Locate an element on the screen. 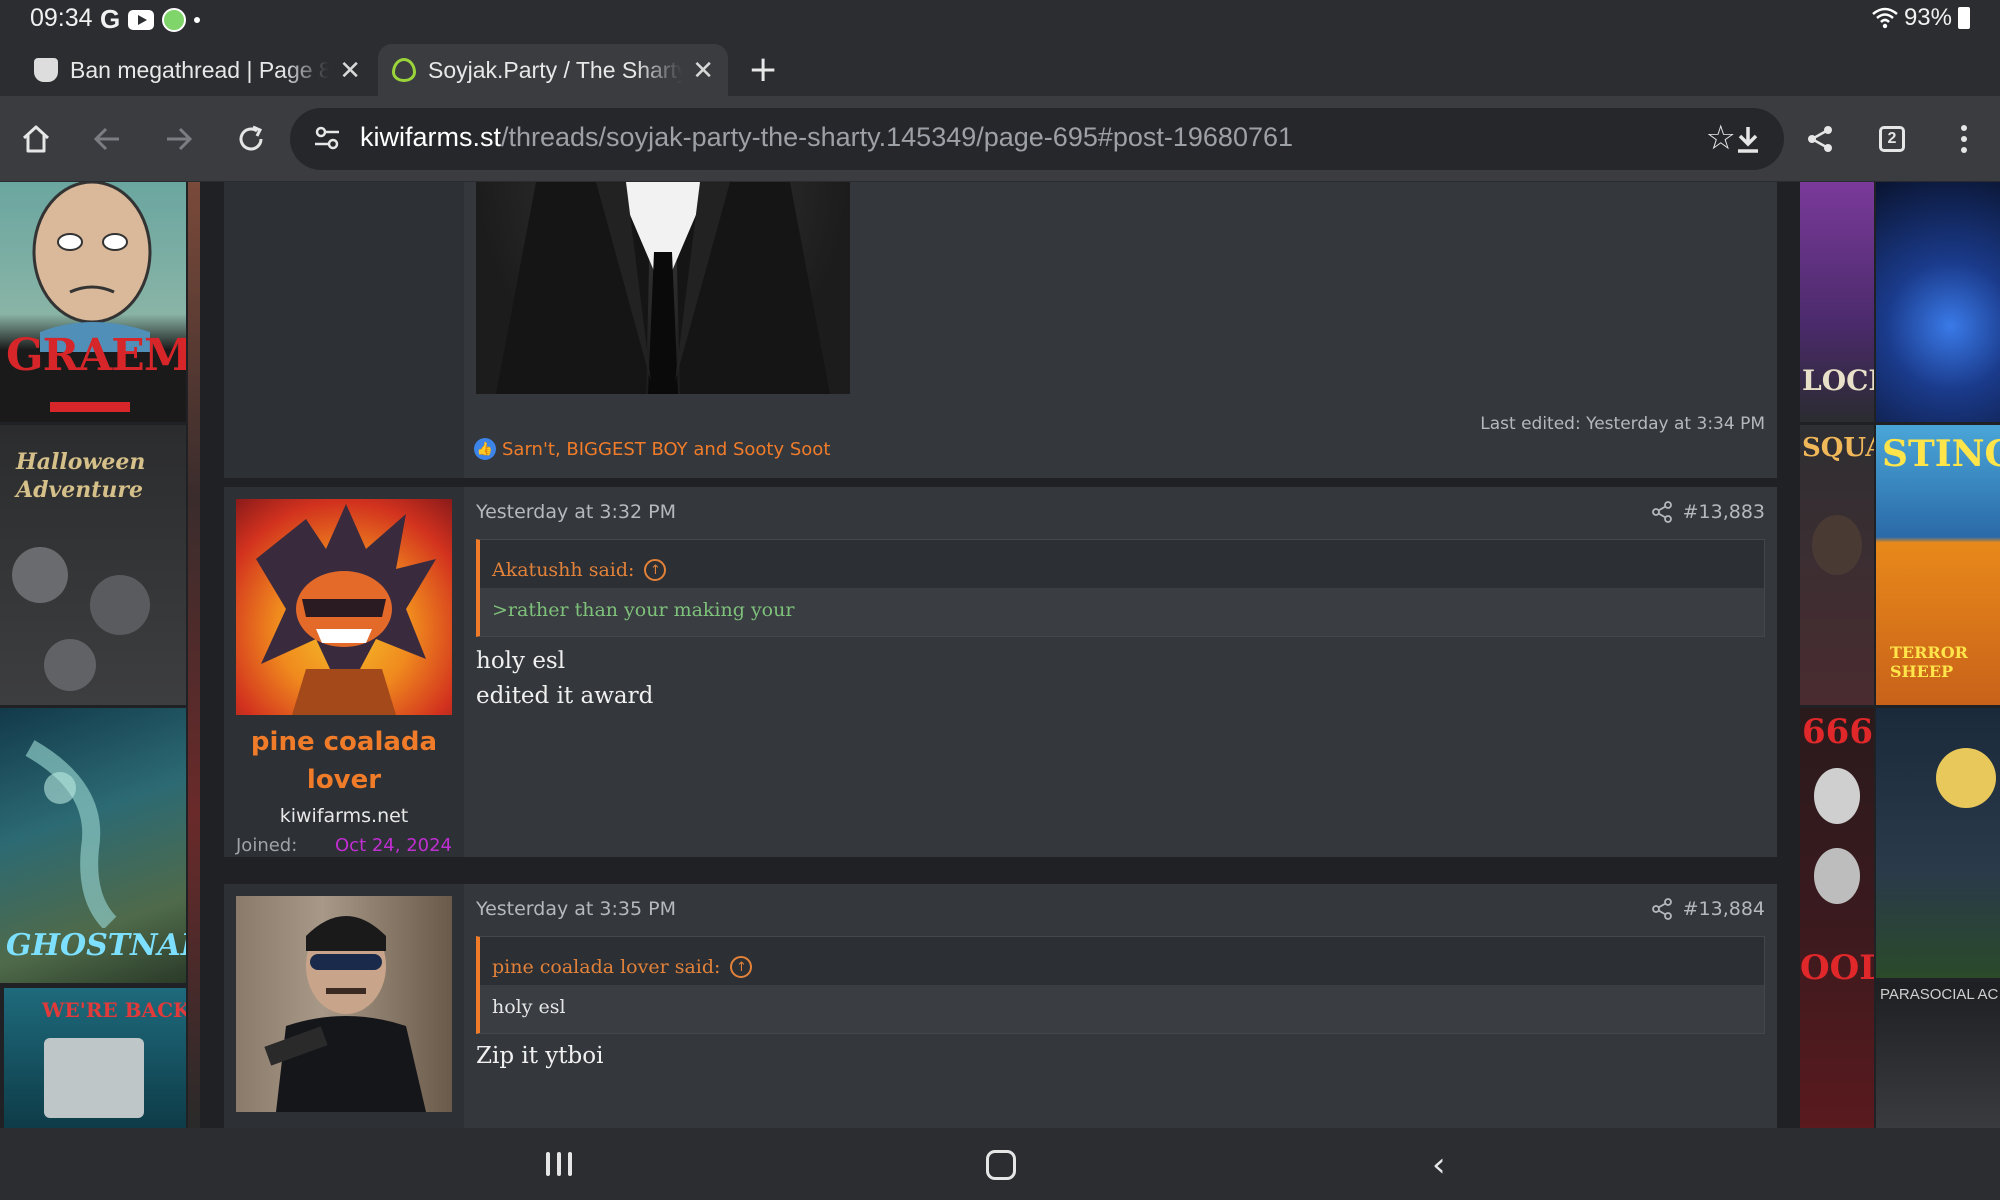  quote-header: Akatushh said: ↑ is located at coordinates (1122, 564).